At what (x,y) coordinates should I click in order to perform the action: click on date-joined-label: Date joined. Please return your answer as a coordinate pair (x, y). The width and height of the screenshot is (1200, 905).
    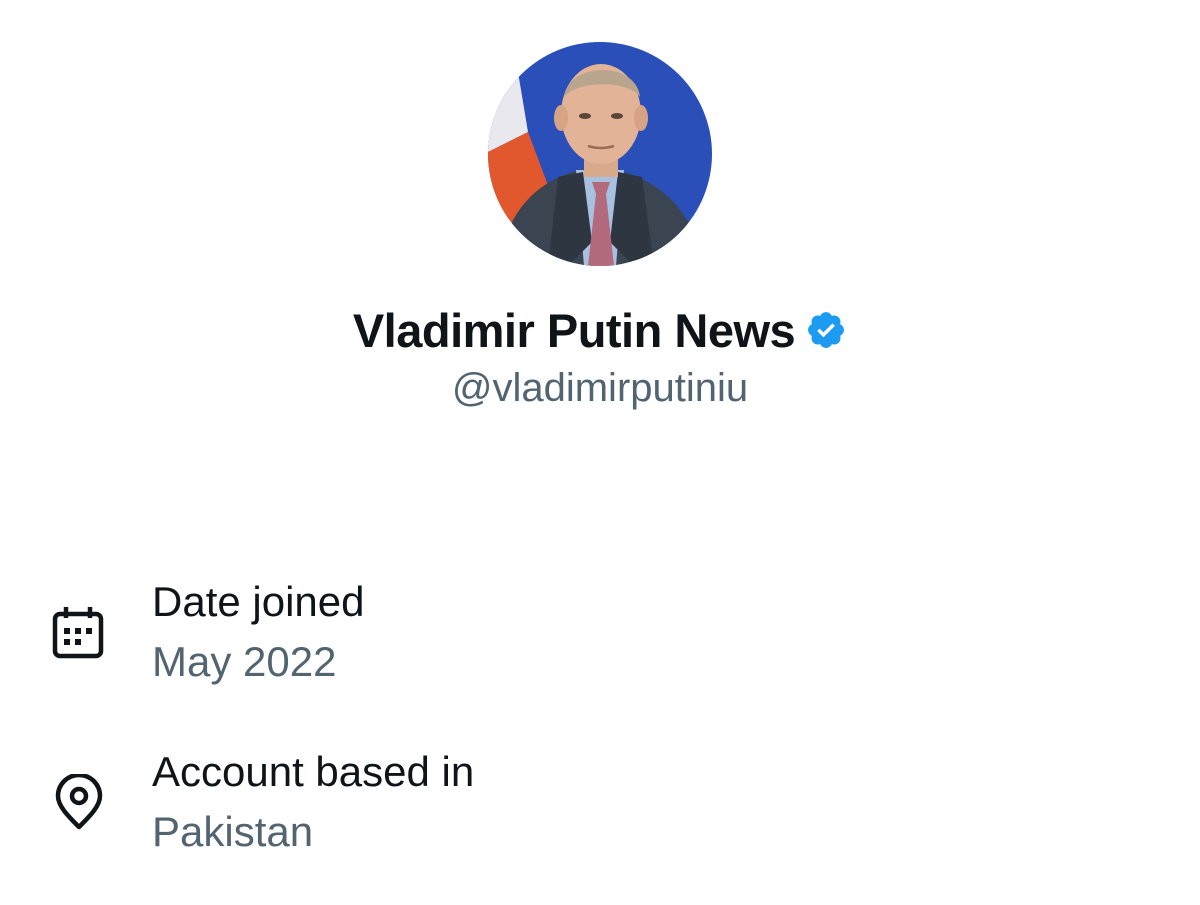
    Looking at the image, I should click on (258, 601).